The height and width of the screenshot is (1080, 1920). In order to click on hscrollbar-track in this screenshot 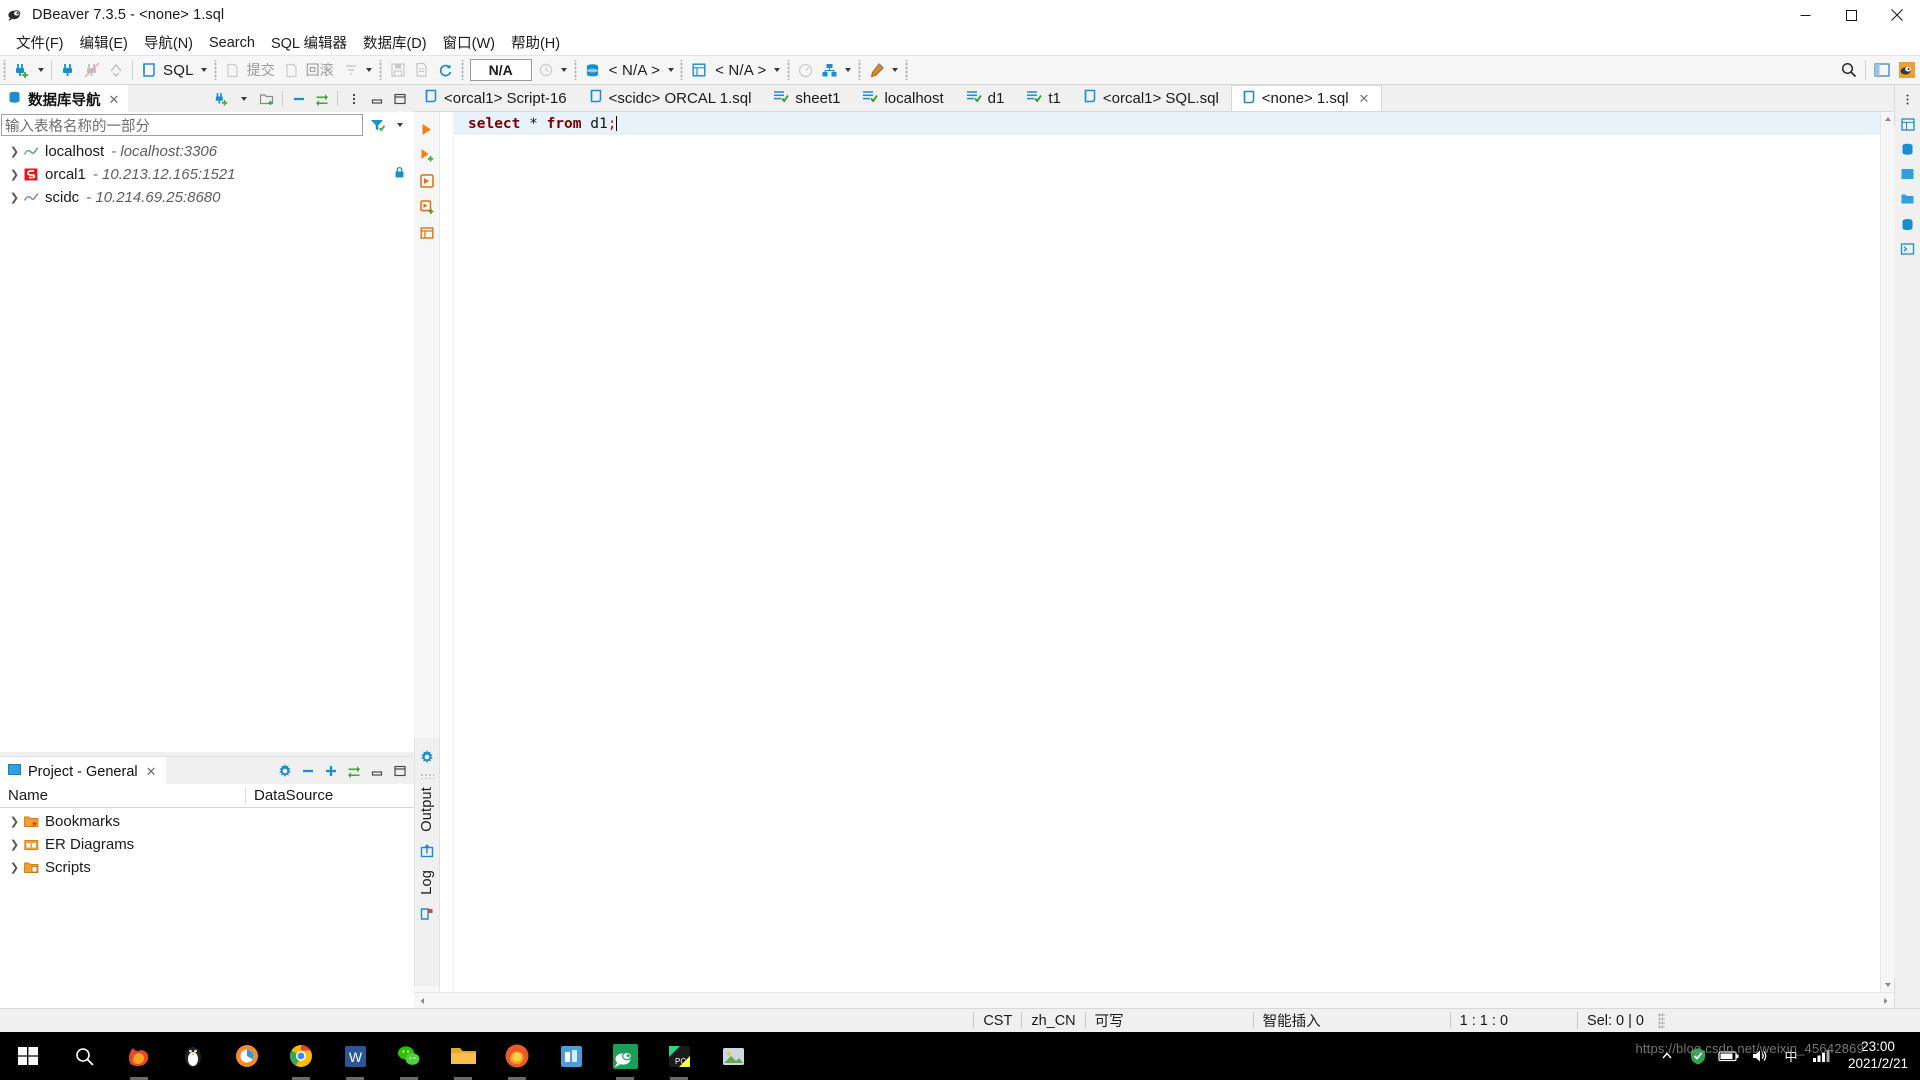, I will do `click(1154, 1001)`.